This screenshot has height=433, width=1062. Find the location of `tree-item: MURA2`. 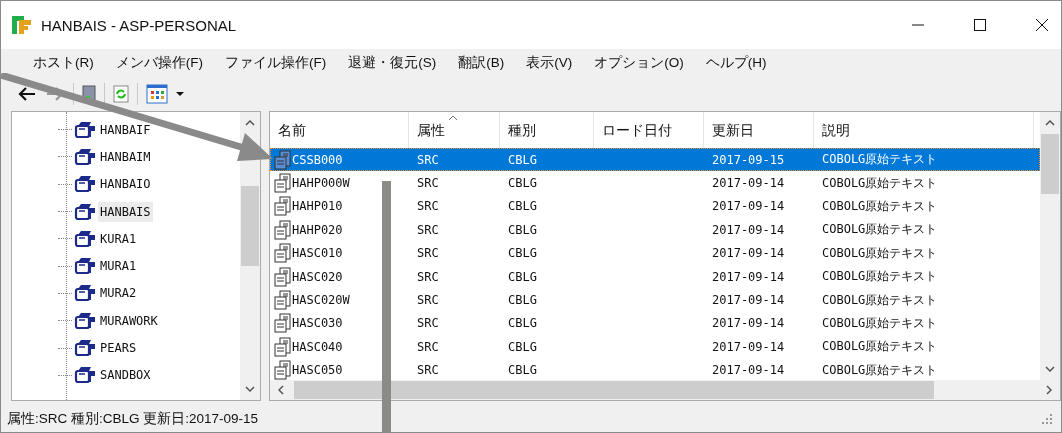

tree-item: MURA2 is located at coordinates (118, 293).